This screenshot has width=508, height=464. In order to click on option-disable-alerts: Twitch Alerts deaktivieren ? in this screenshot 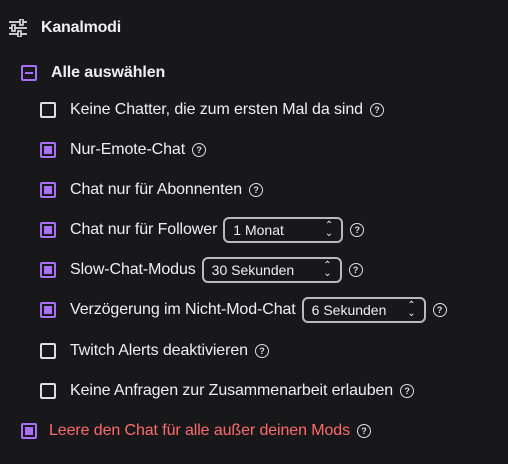, I will do `click(154, 351)`.